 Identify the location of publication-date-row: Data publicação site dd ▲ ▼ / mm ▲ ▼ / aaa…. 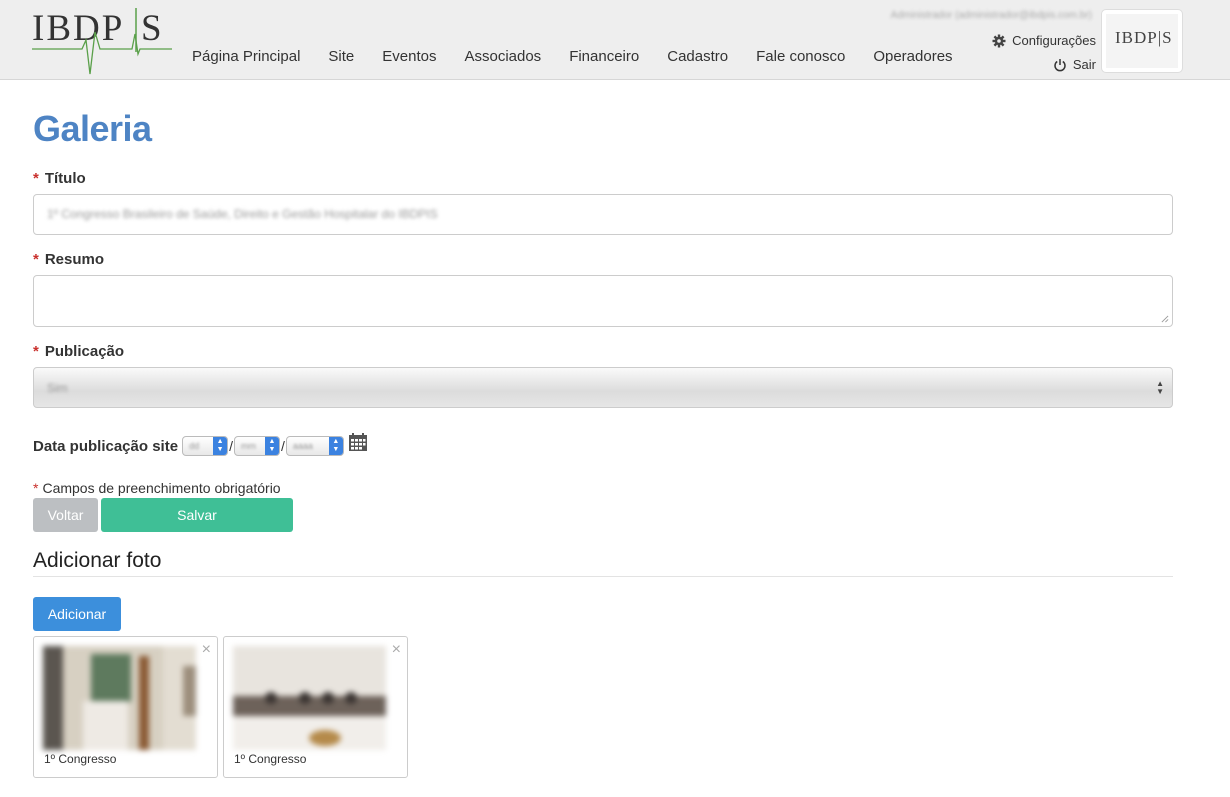
(200, 444).